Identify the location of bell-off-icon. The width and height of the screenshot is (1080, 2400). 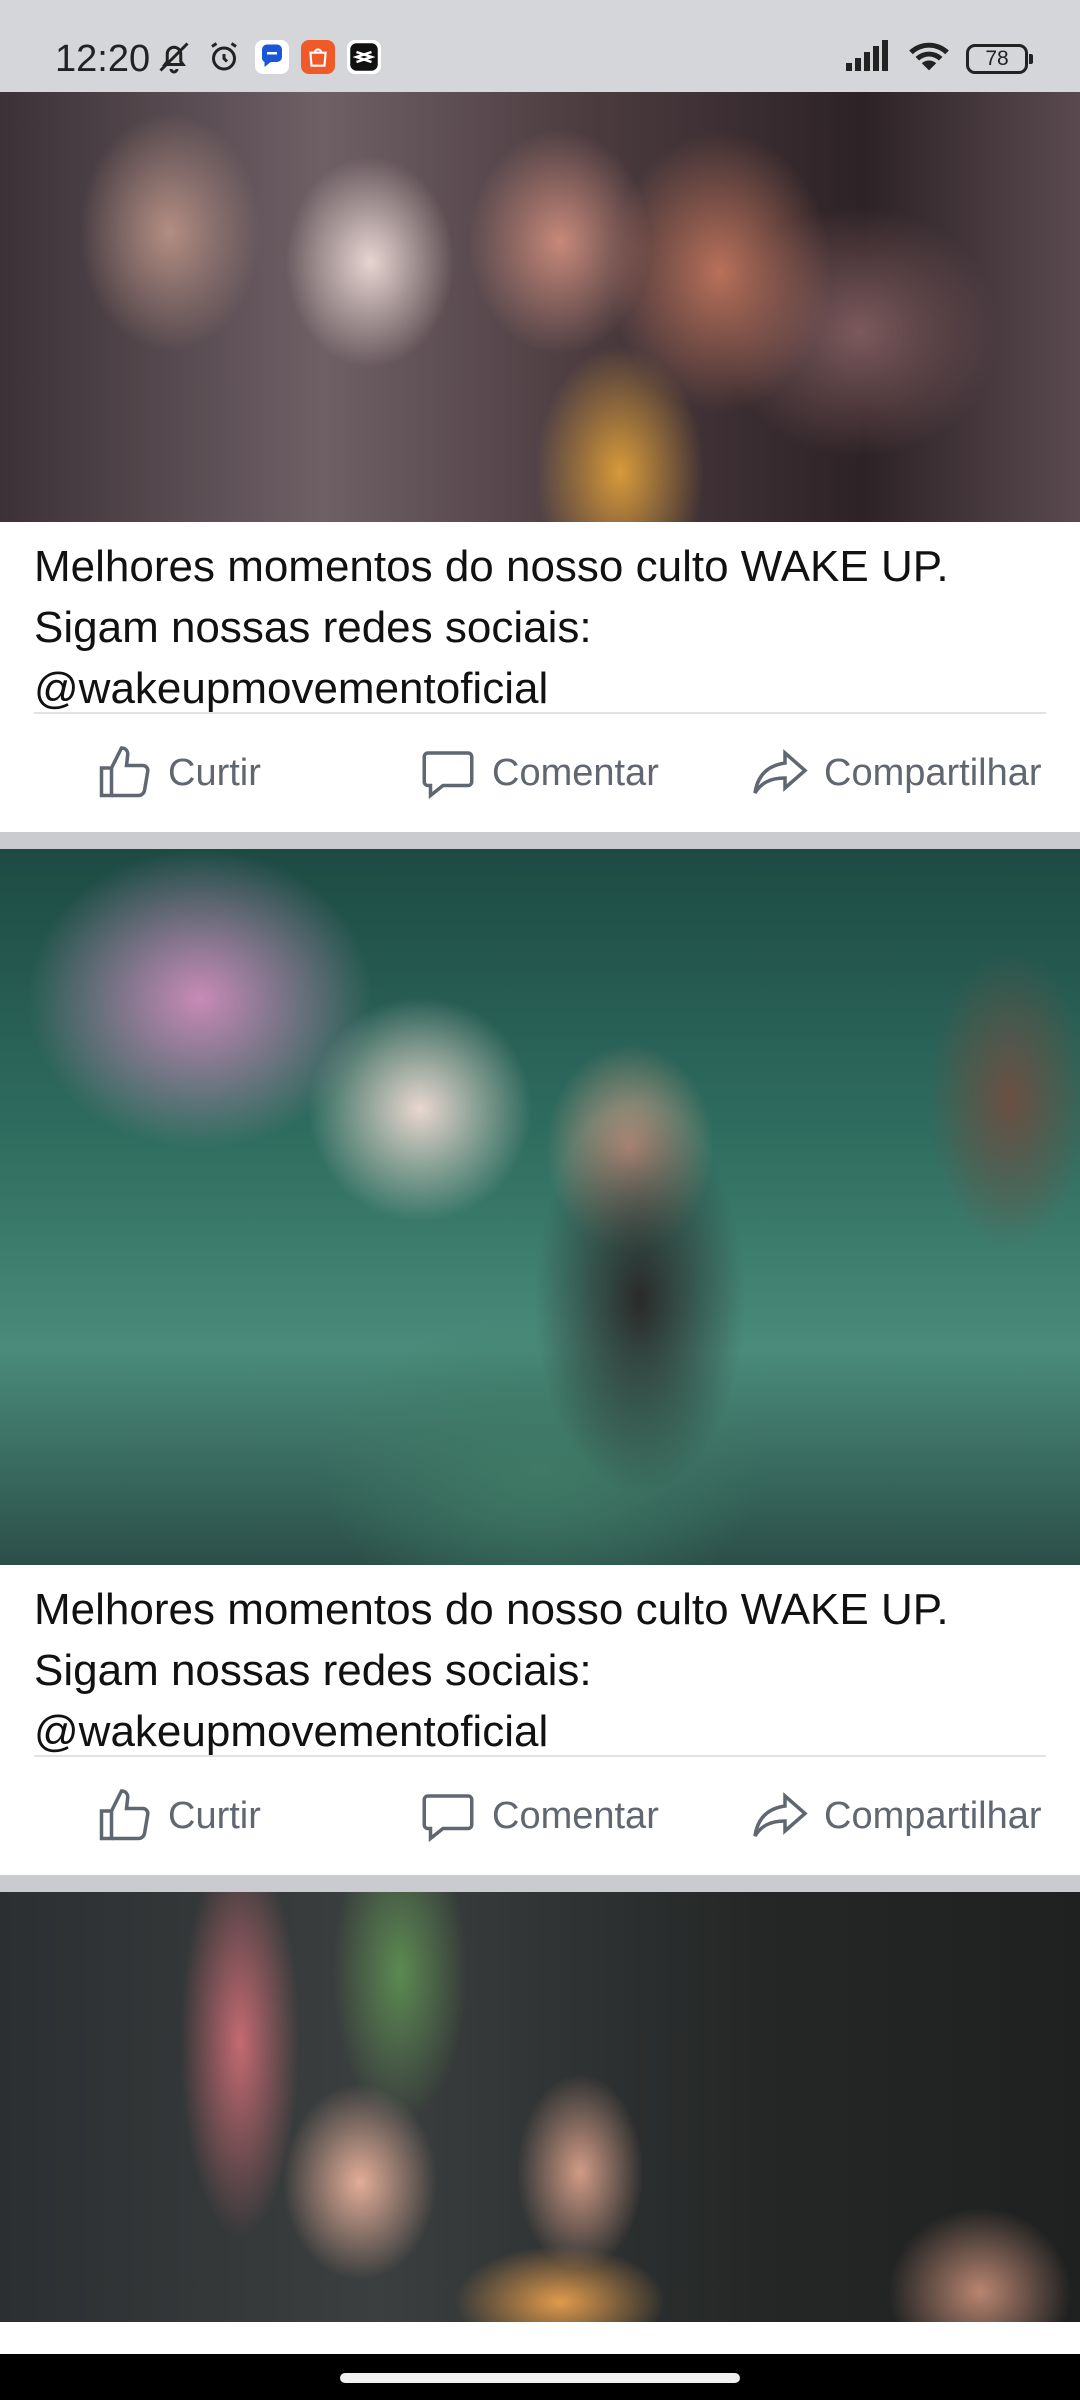
(174, 57).